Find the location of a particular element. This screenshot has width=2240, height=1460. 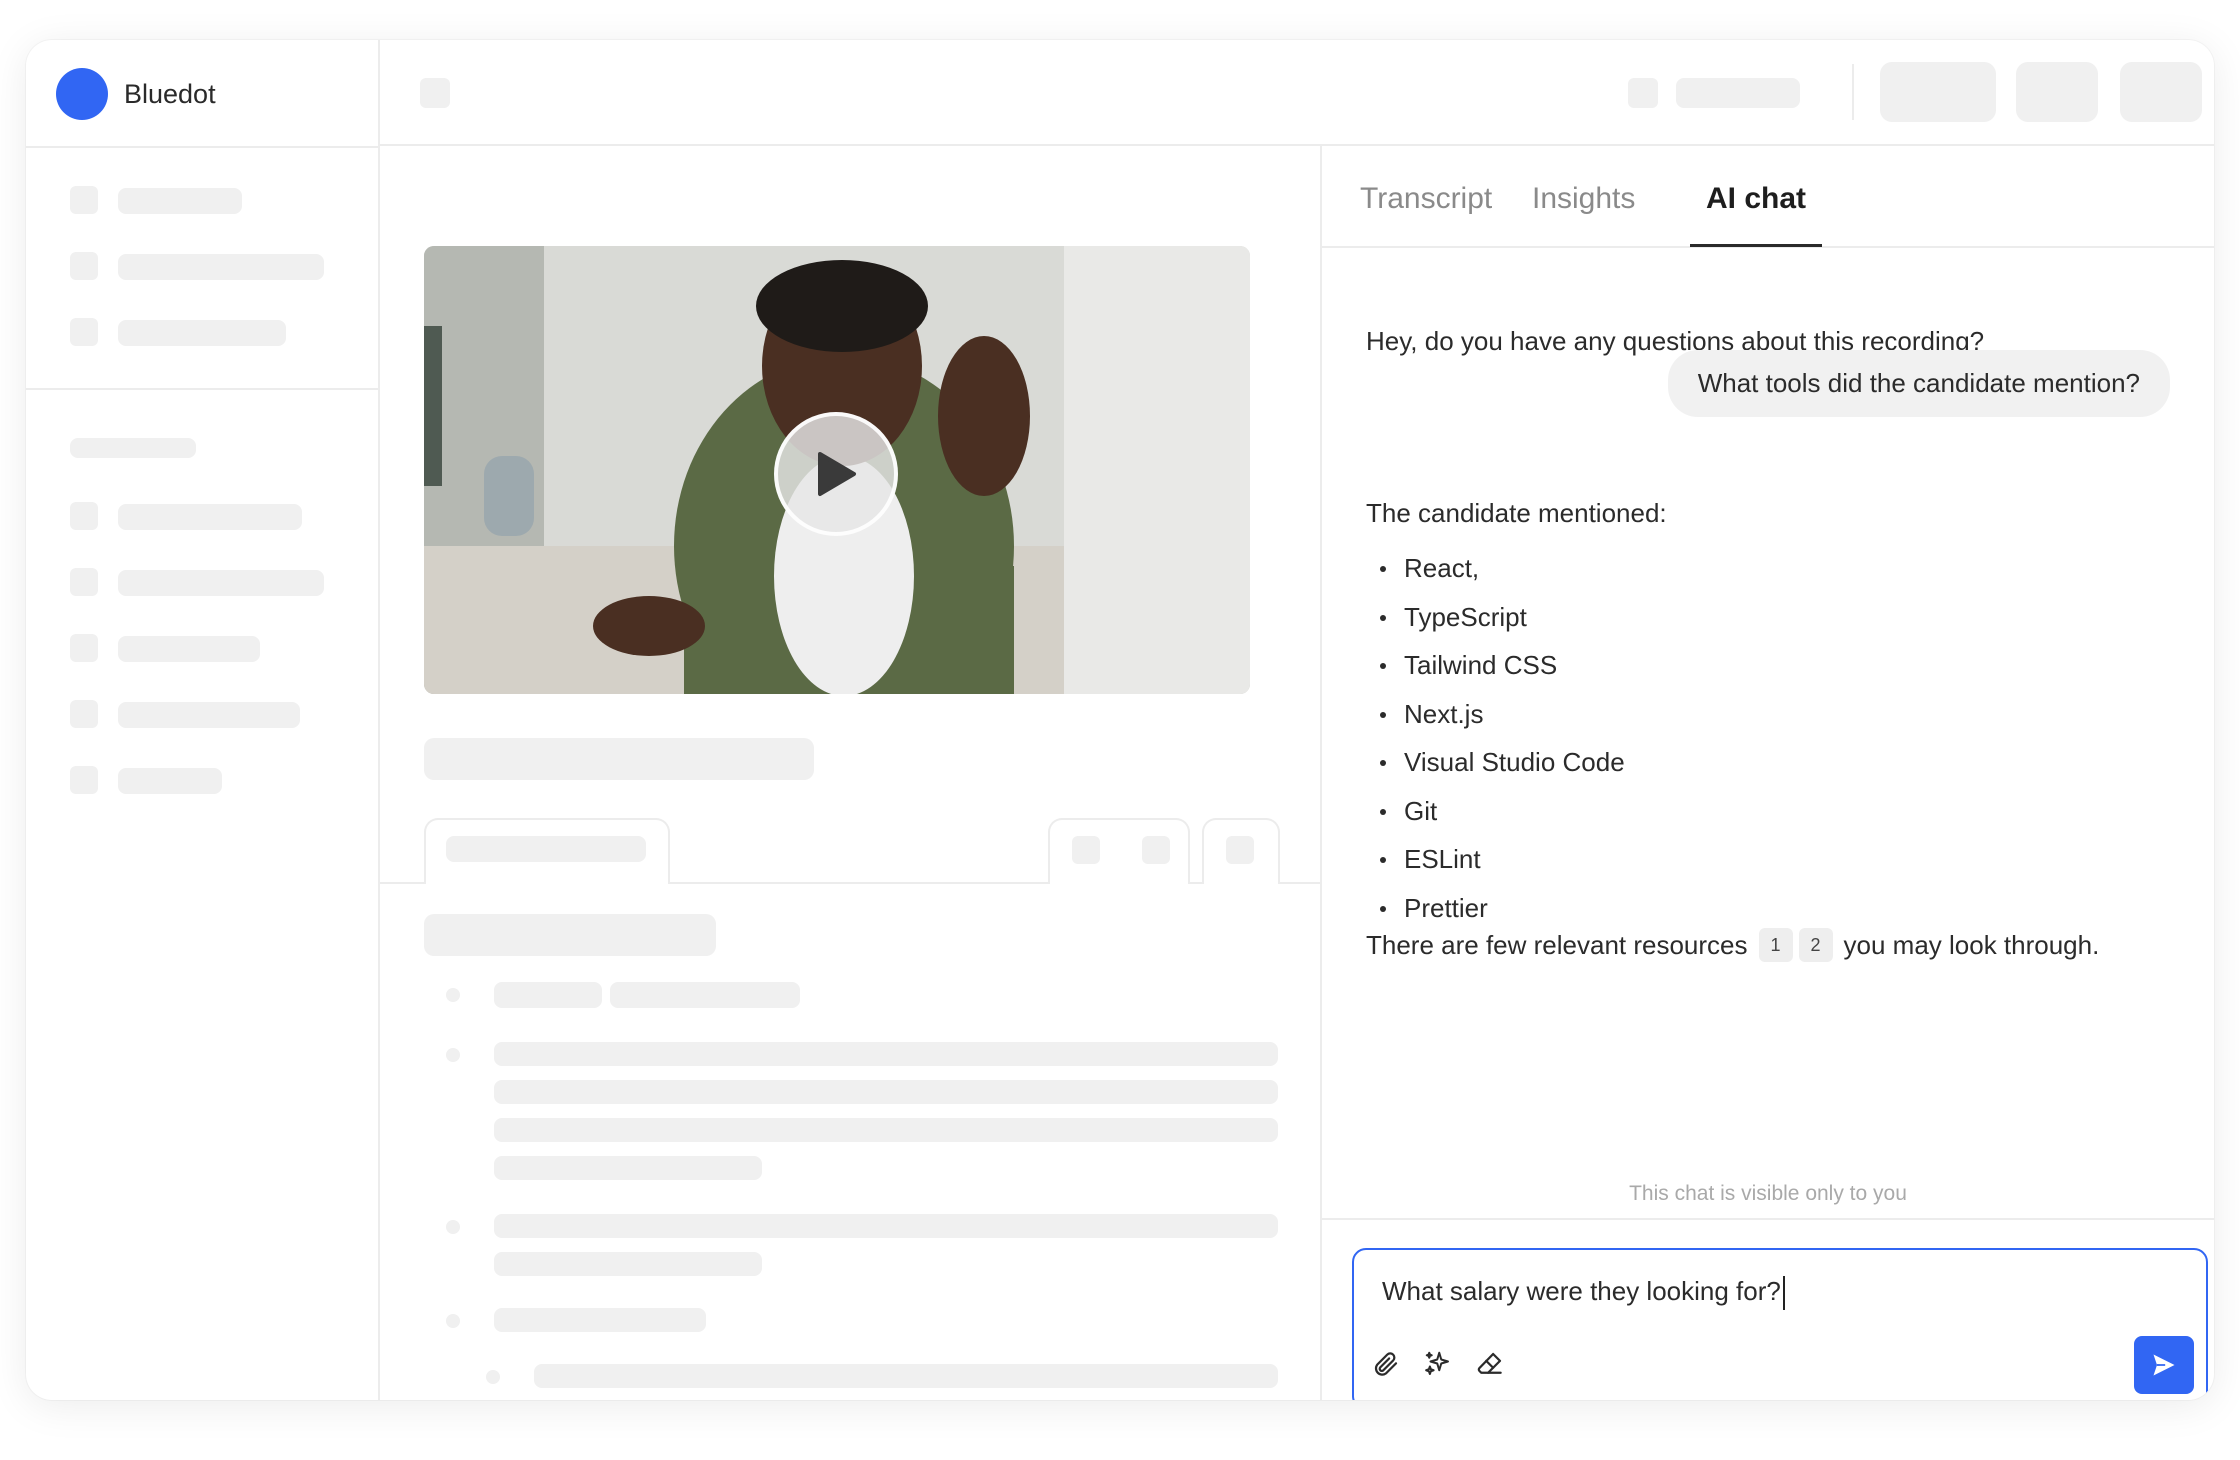

chat-input-value: What salary were they looking for? is located at coordinates (1581, 1291).